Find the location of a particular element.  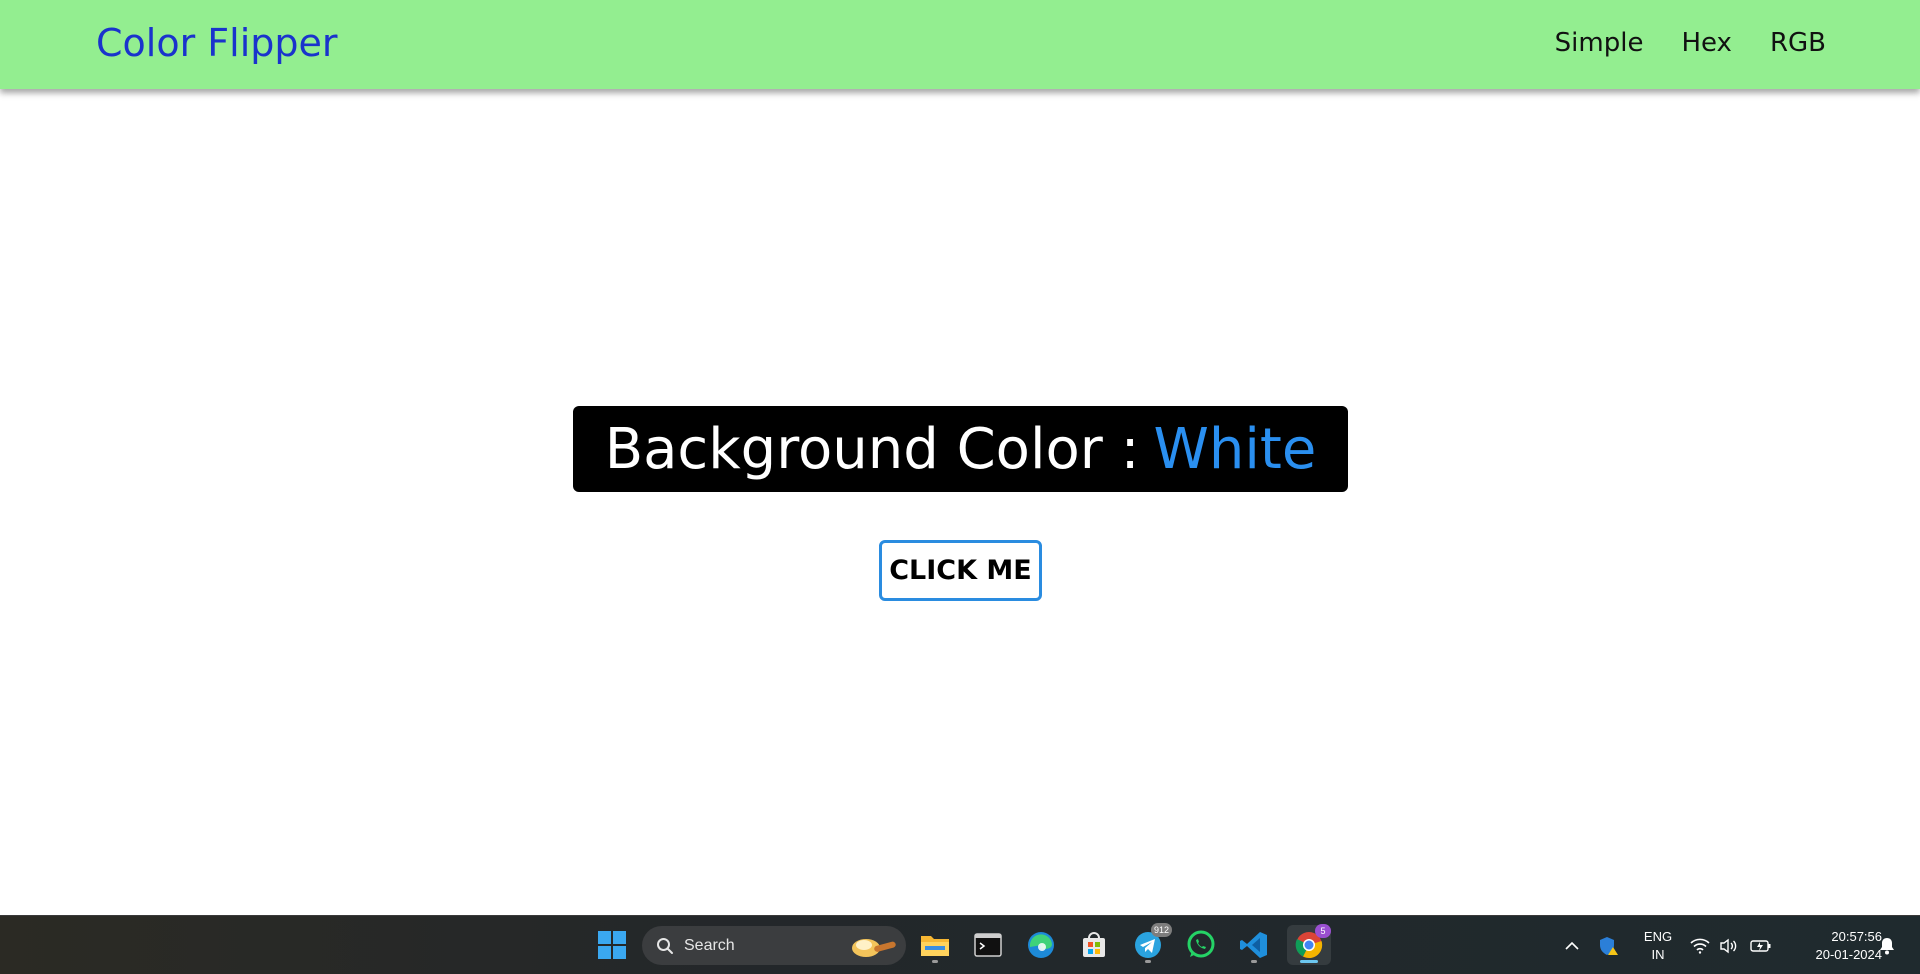

battery-charging-icon is located at coordinates (1760, 946).